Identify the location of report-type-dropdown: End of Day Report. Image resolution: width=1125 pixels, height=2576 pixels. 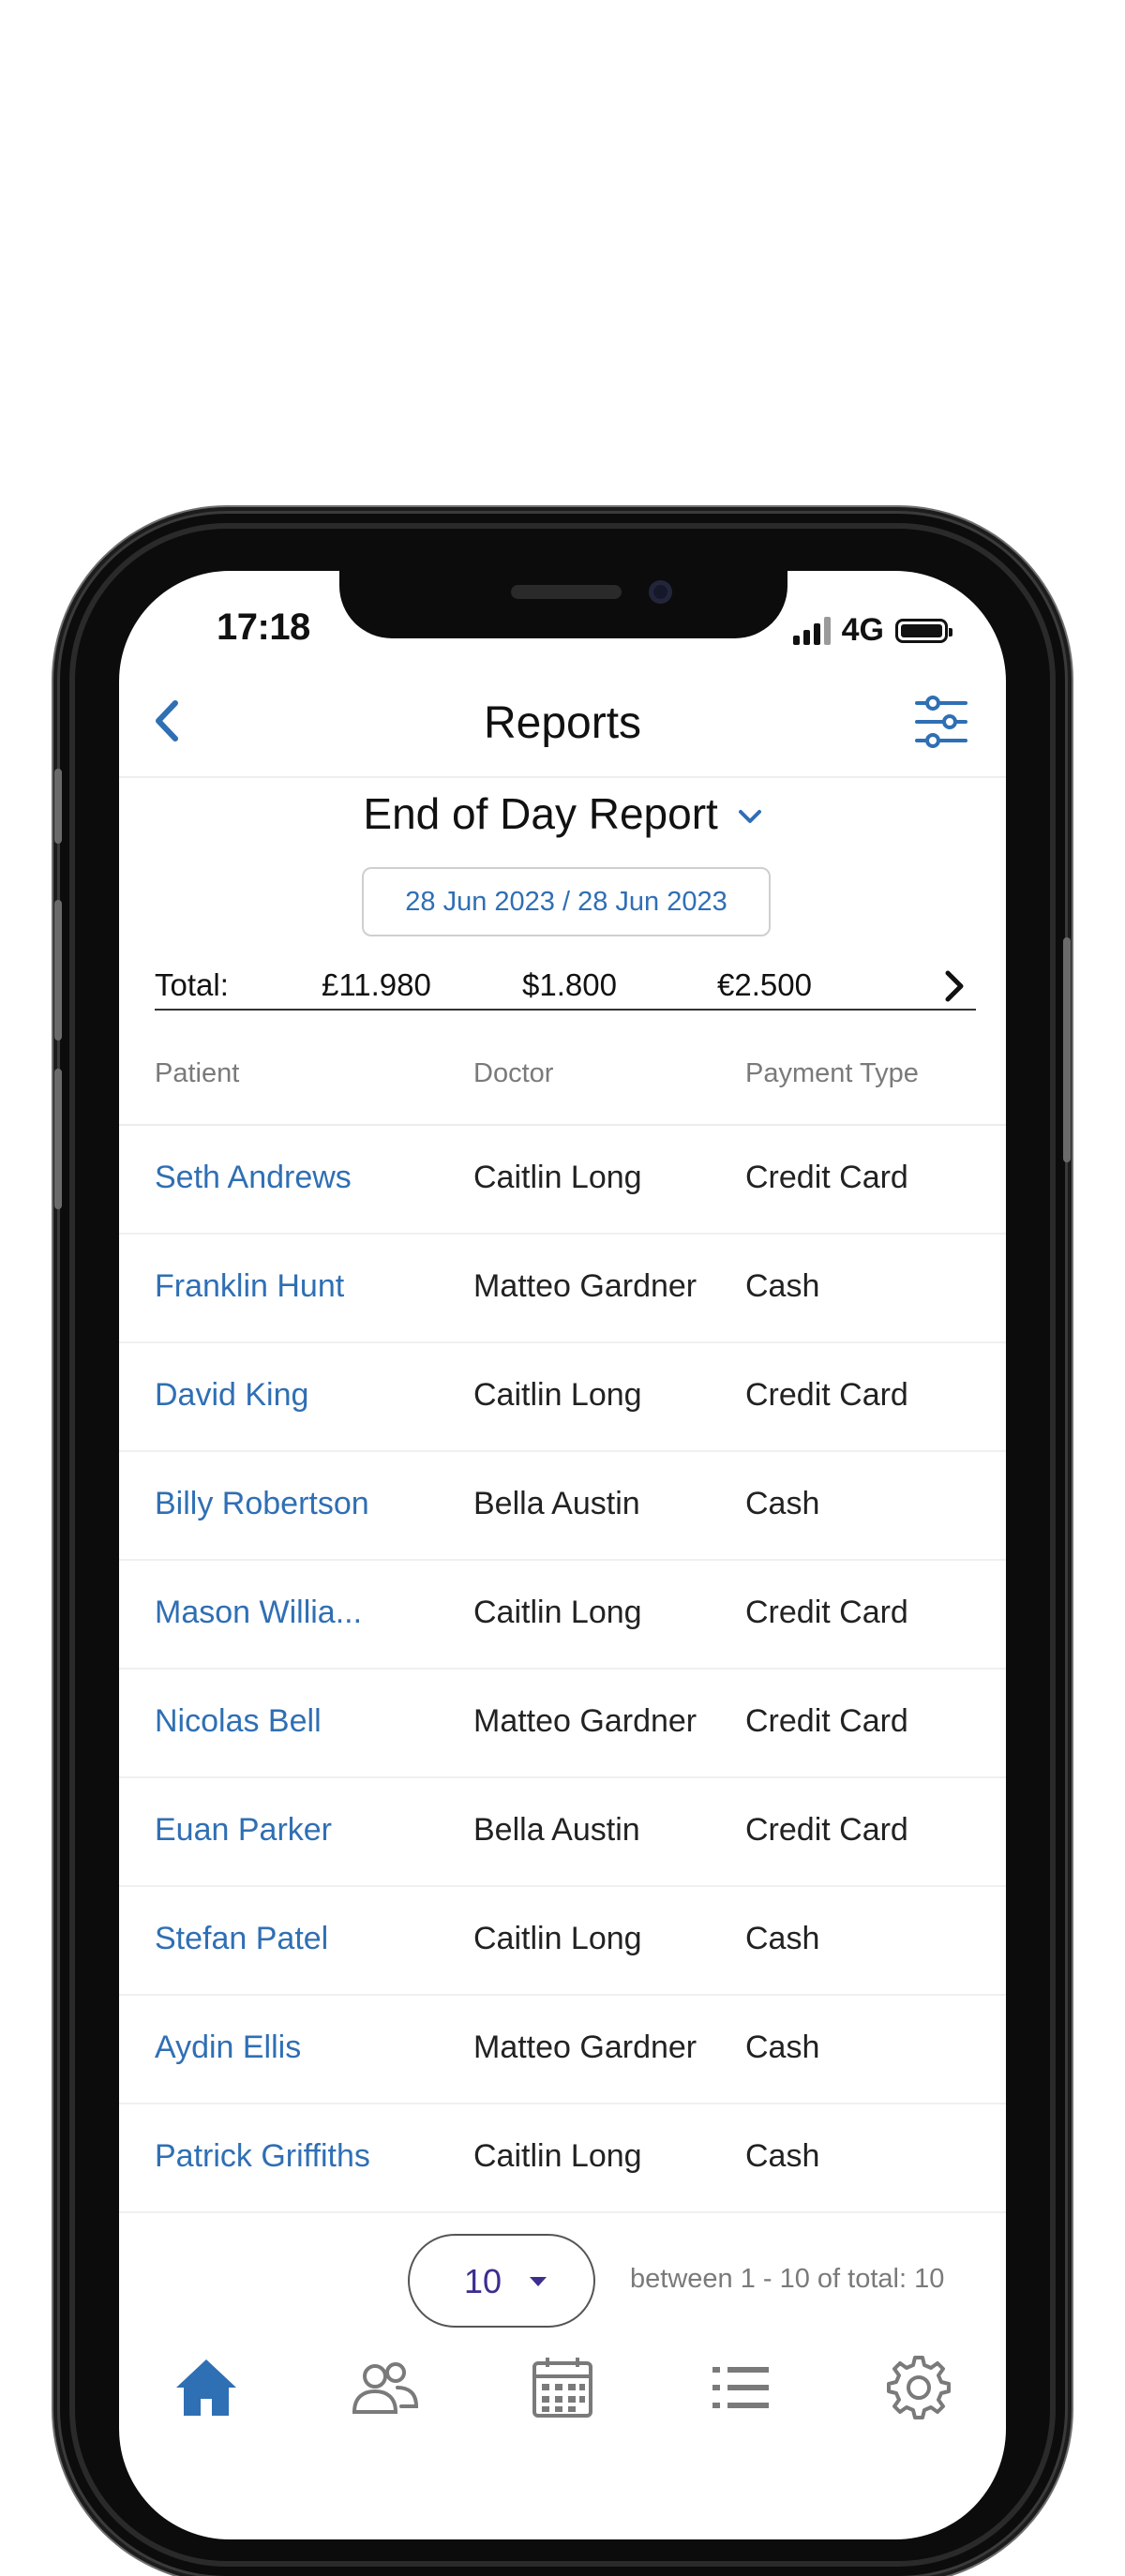
(562, 813).